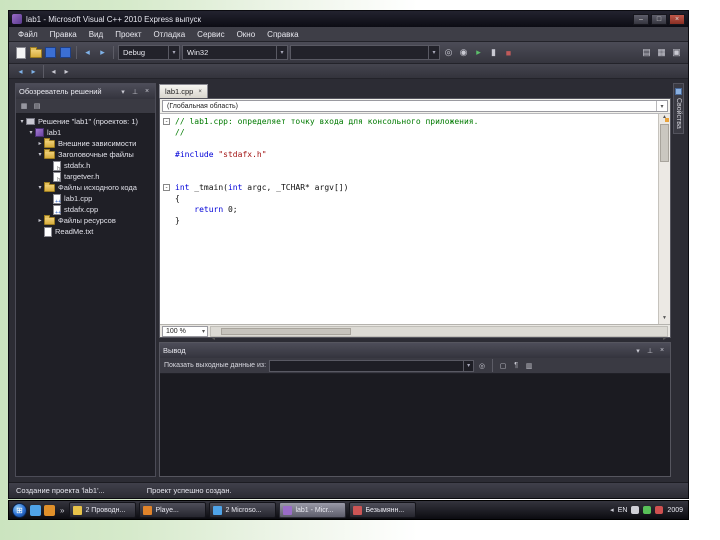  What do you see at coordinates (661, 52) in the screenshot?
I see `properties-window-icon: ▦` at bounding box center [661, 52].